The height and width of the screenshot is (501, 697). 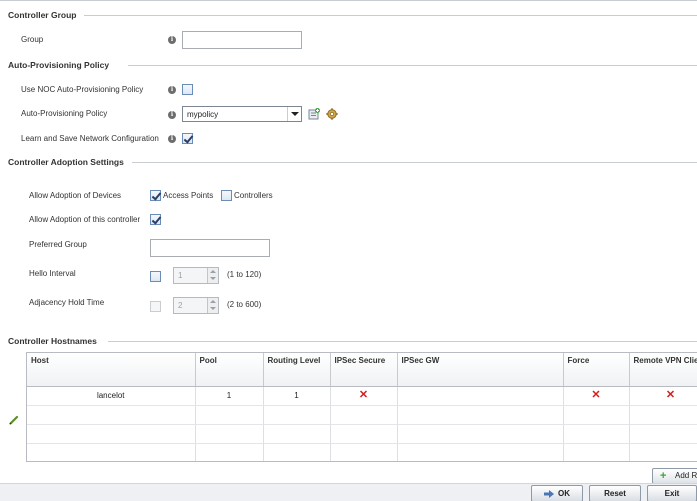 What do you see at coordinates (66, 162) in the screenshot?
I see `section-adoption-settings: Controller Adoption Settings` at bounding box center [66, 162].